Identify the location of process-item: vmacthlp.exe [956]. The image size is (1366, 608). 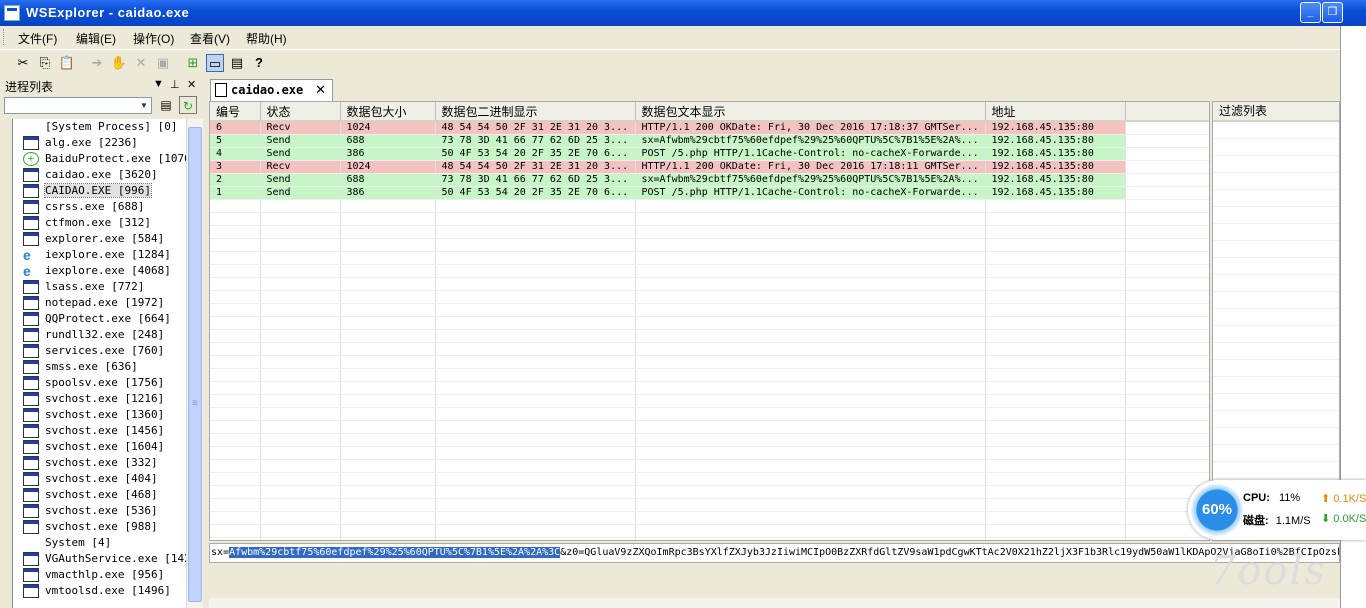
(100, 575).